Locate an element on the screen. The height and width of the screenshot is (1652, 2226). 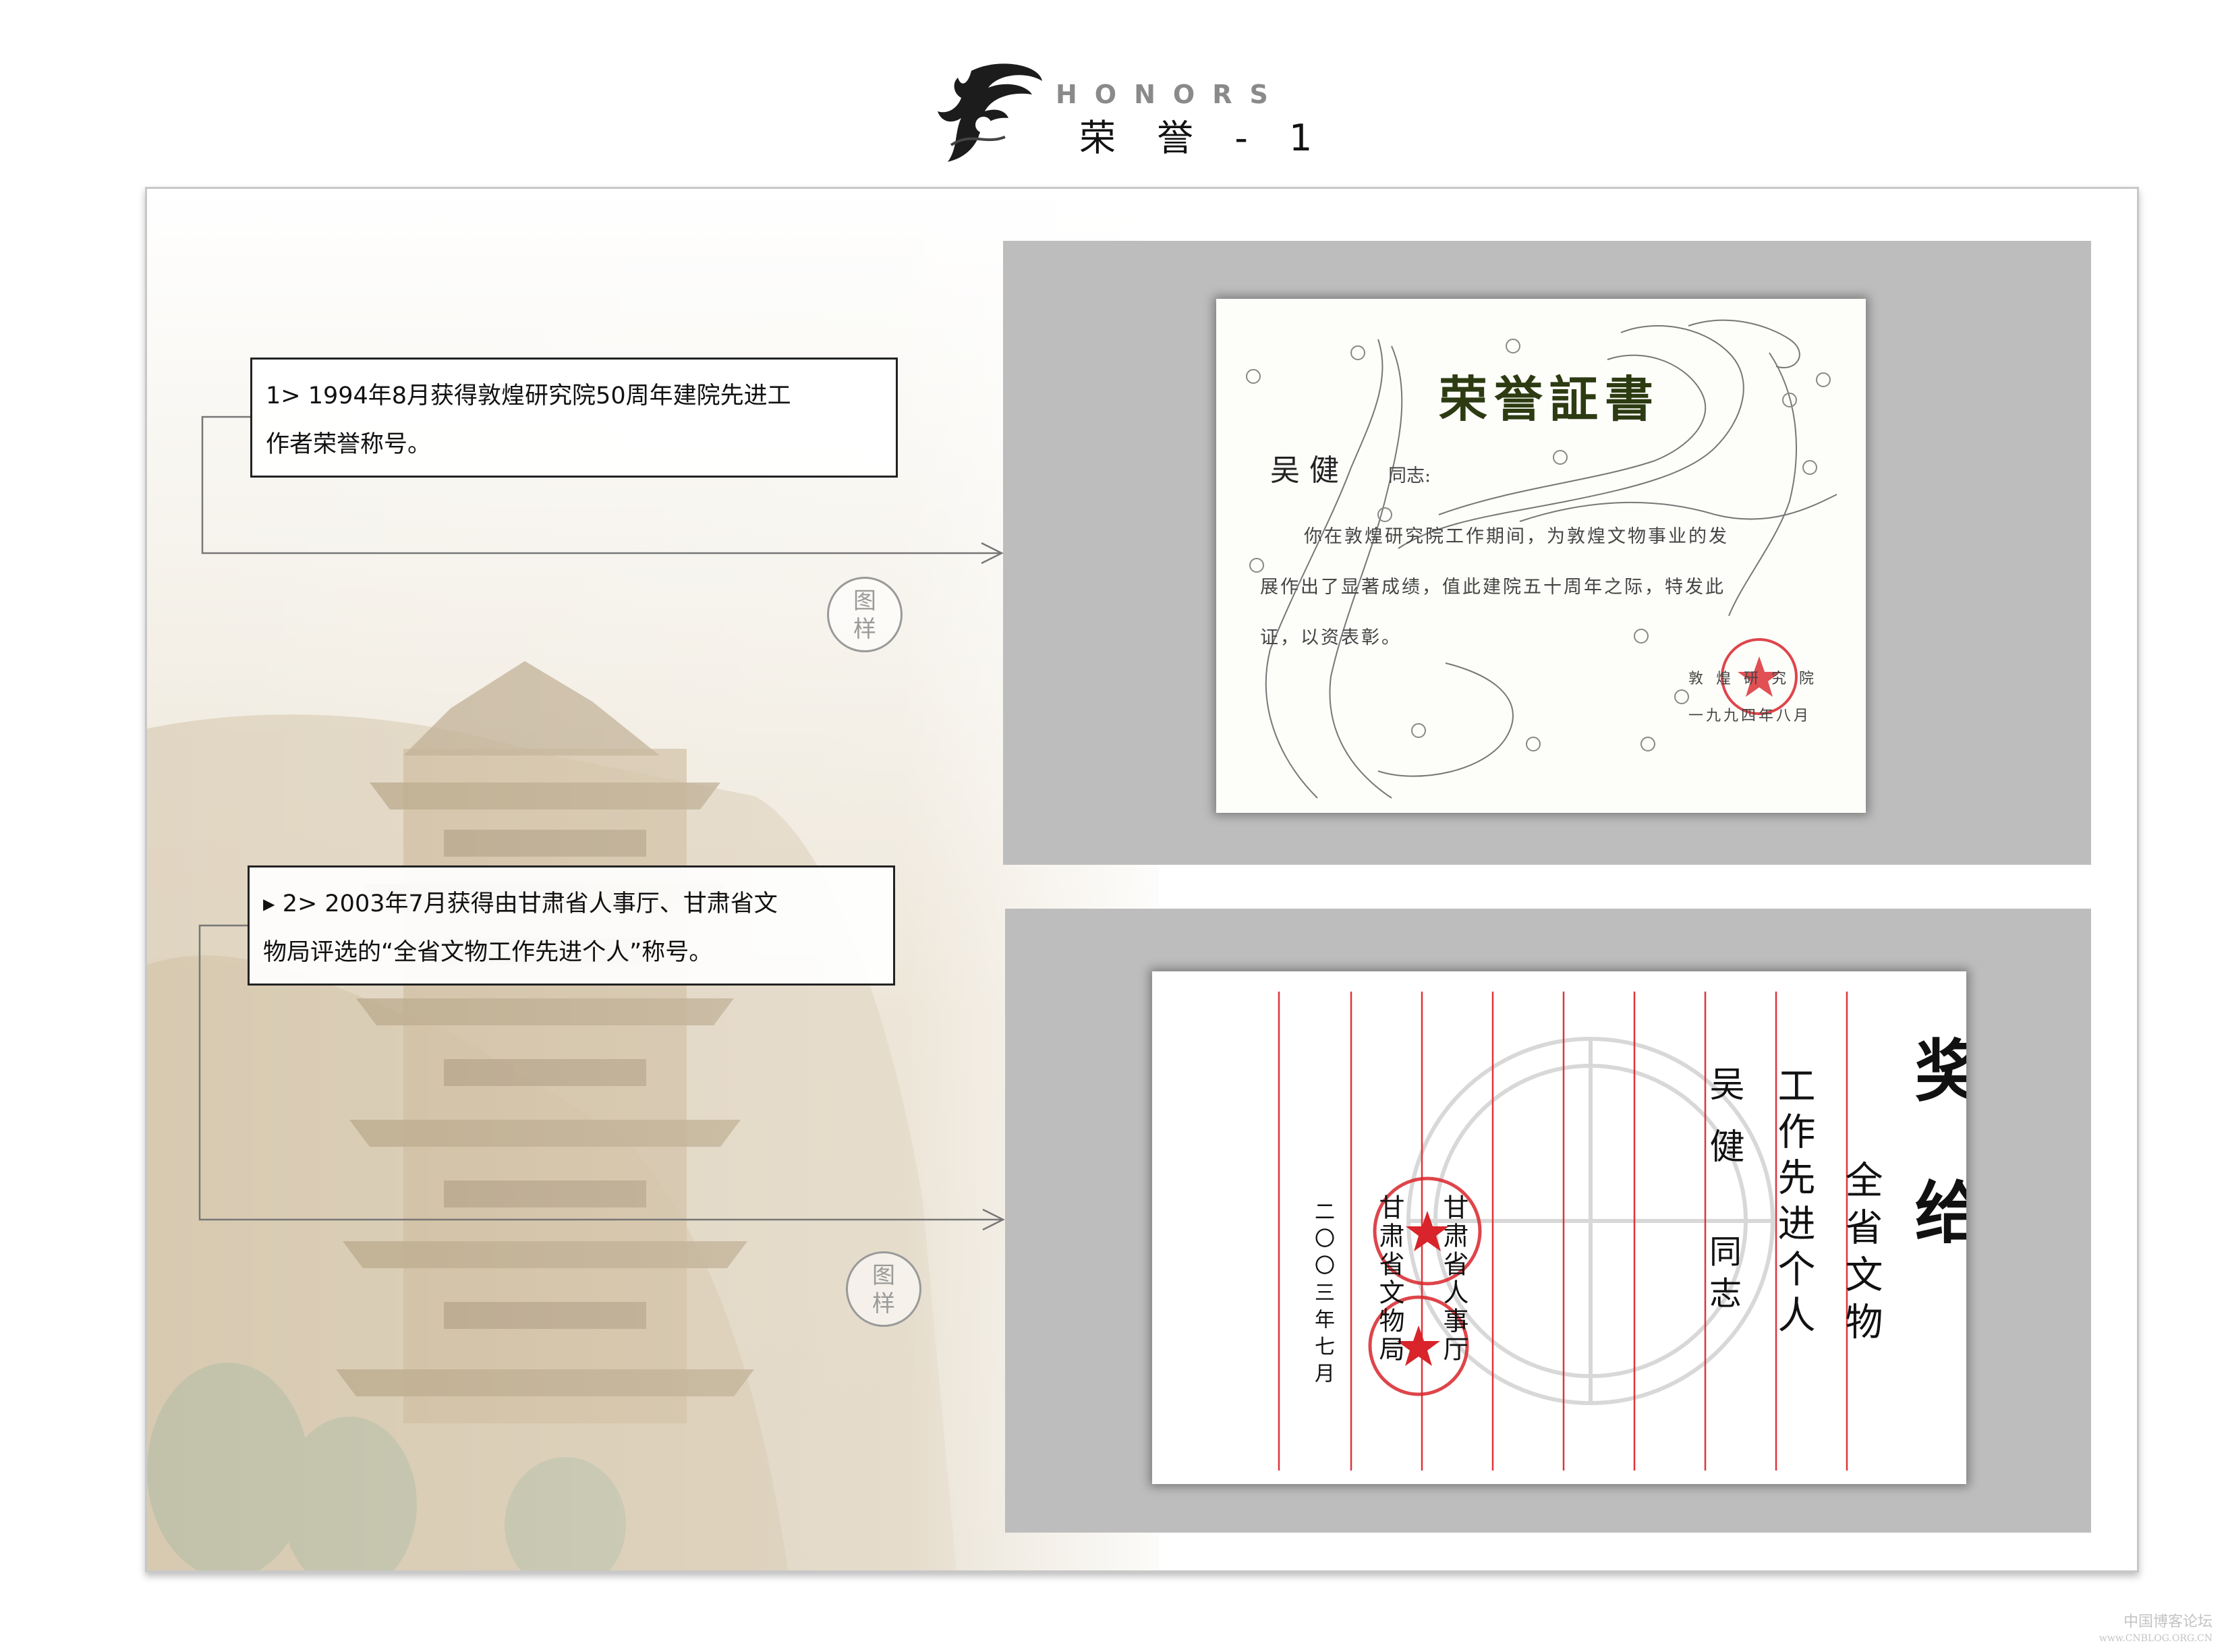
sample-stamp-2-text2: 样 is located at coordinates (883, 1303).